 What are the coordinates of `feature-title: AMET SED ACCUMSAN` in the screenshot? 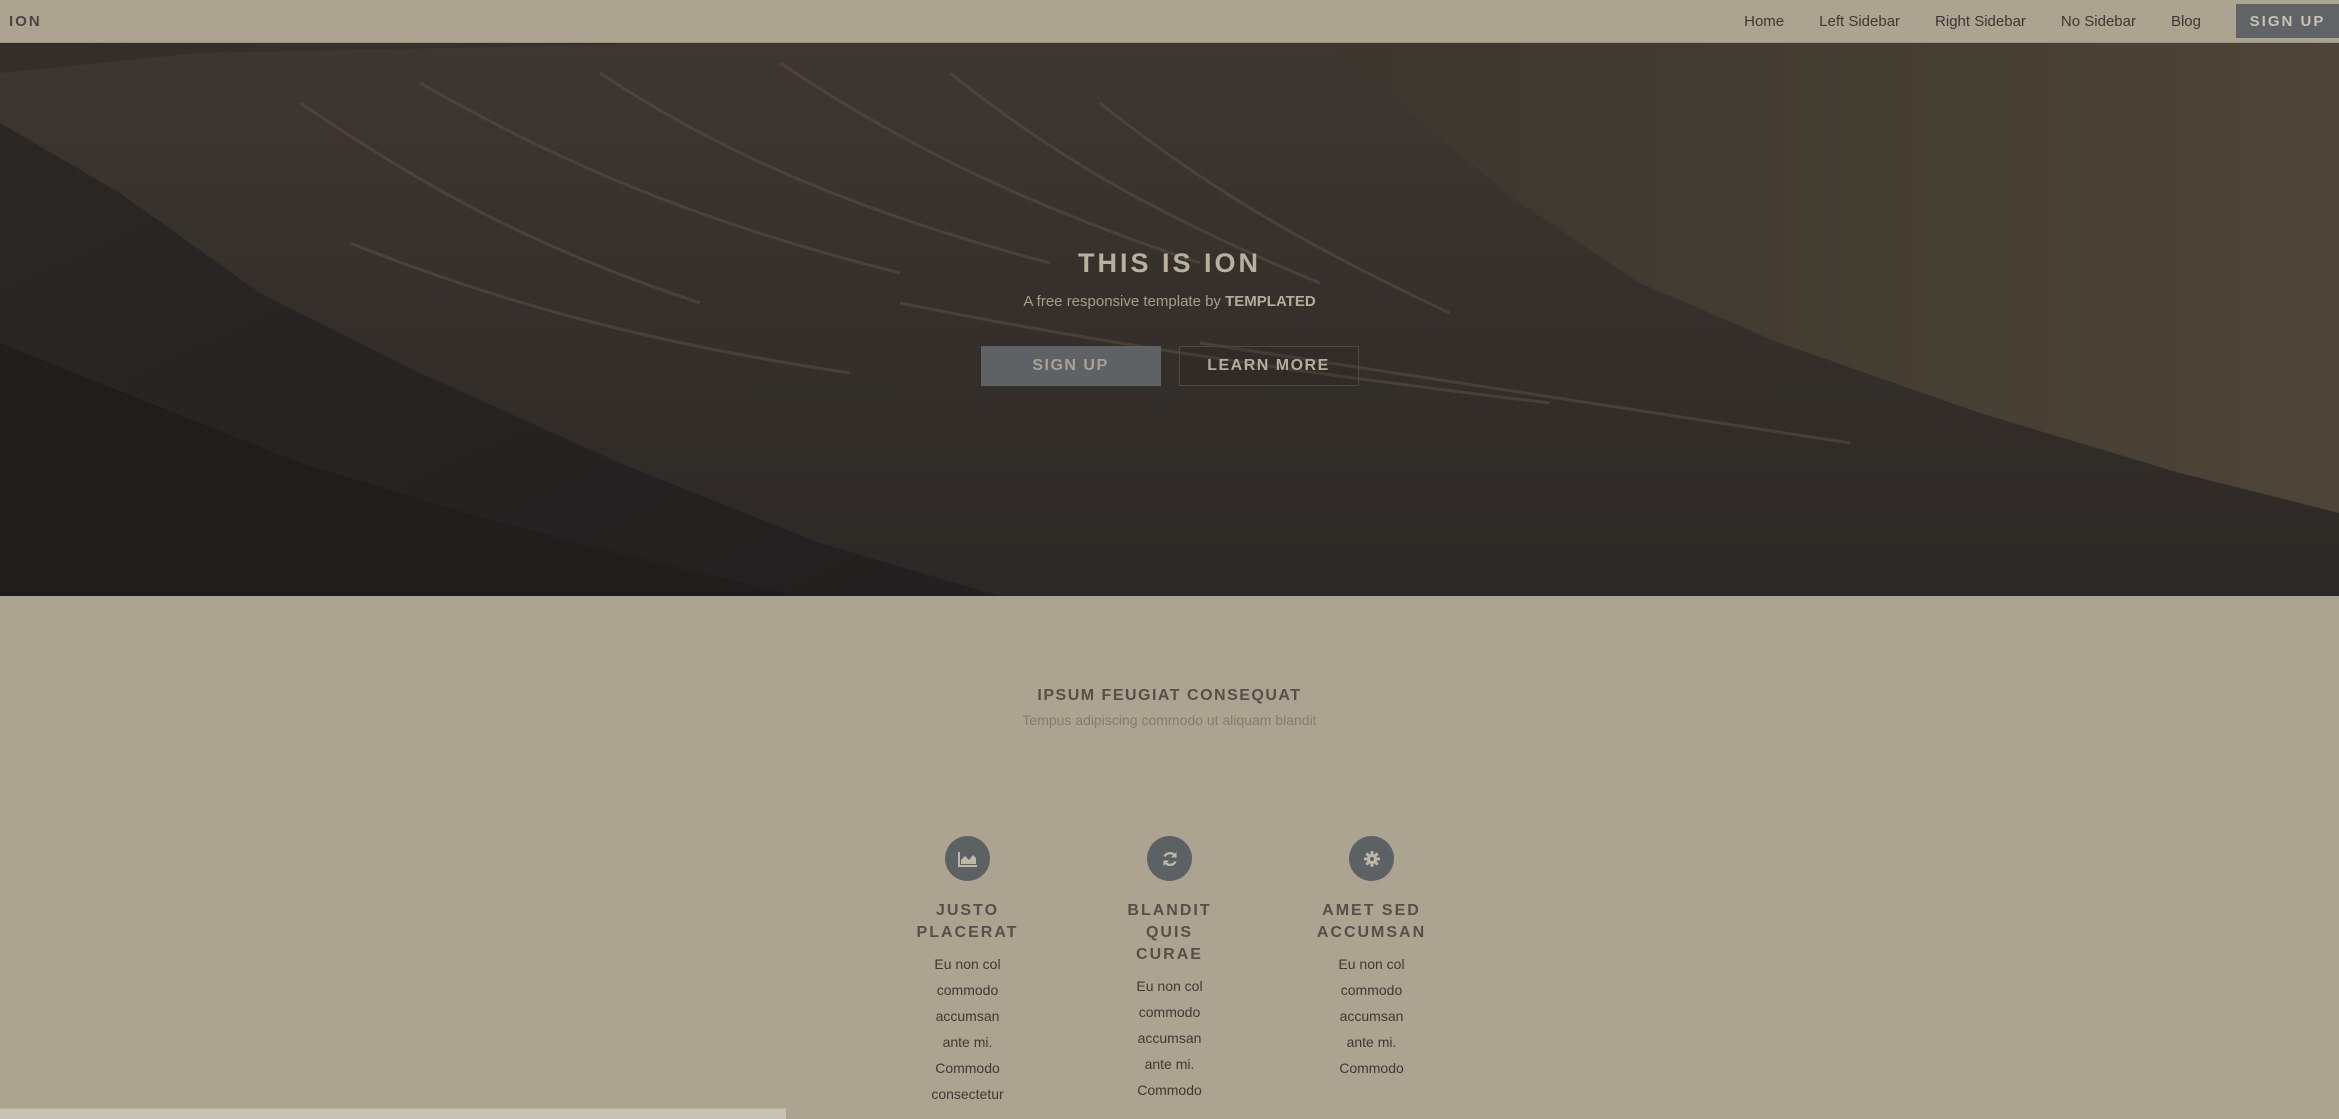 It's located at (1371, 921).